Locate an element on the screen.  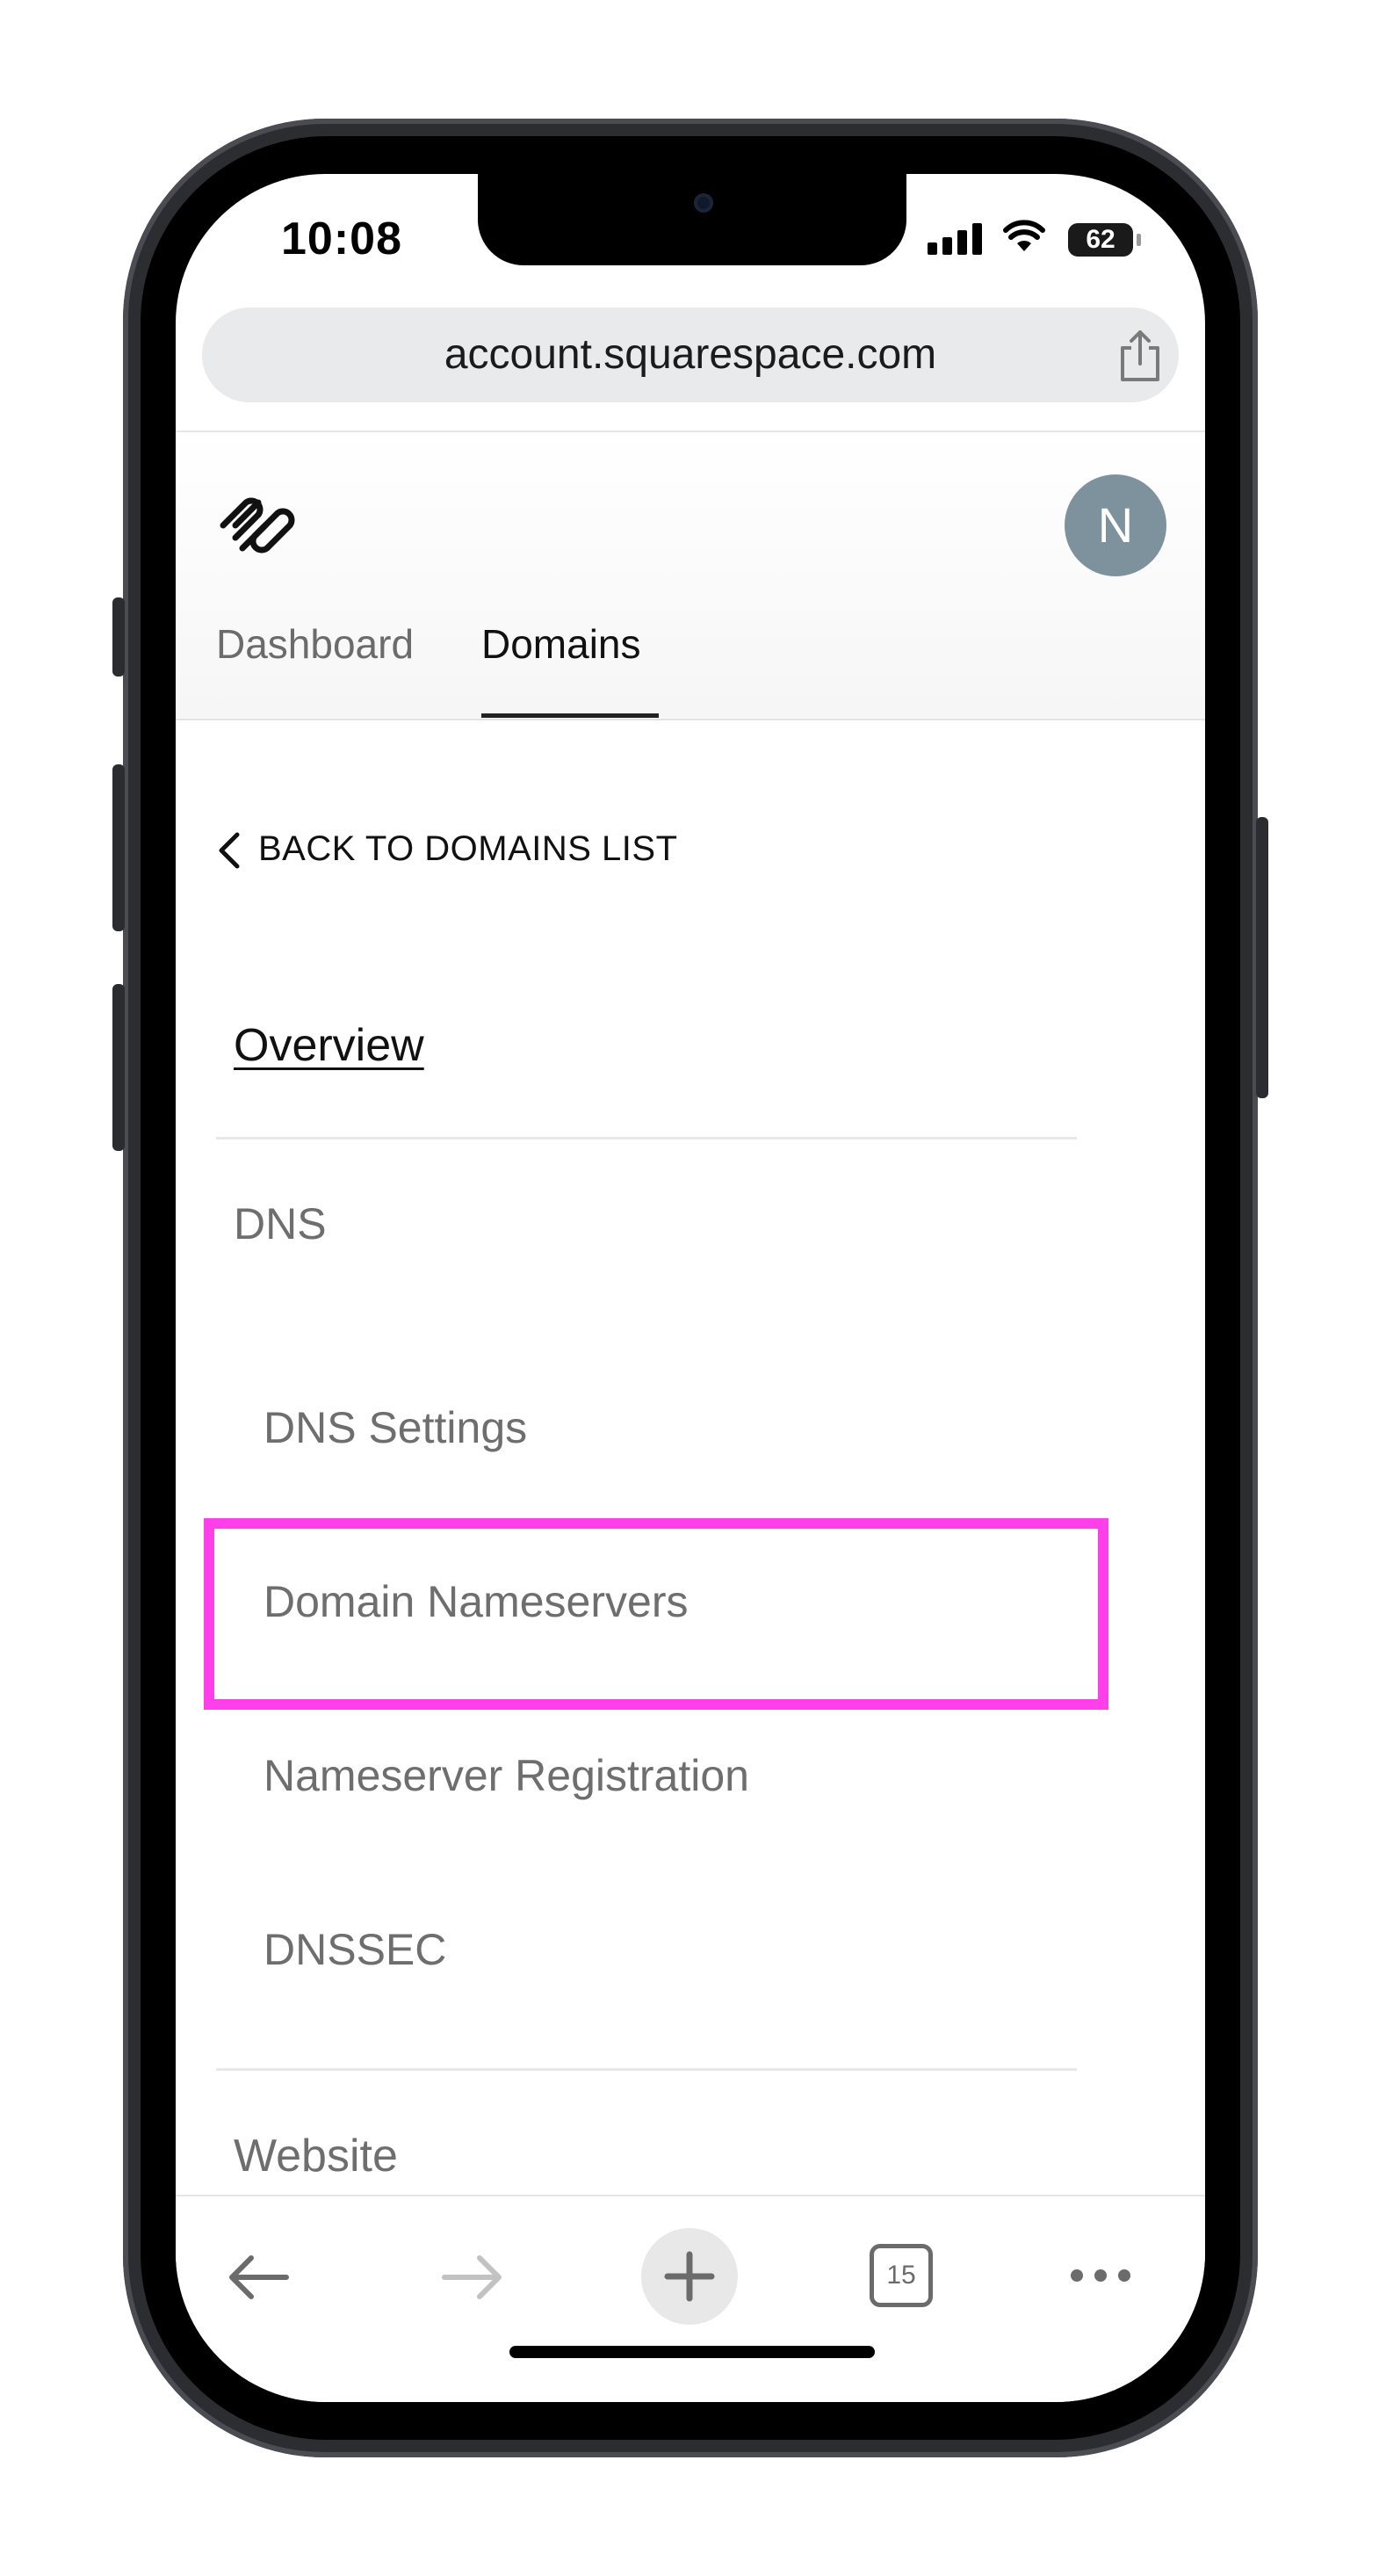
wifi-icon is located at coordinates (1024, 240).